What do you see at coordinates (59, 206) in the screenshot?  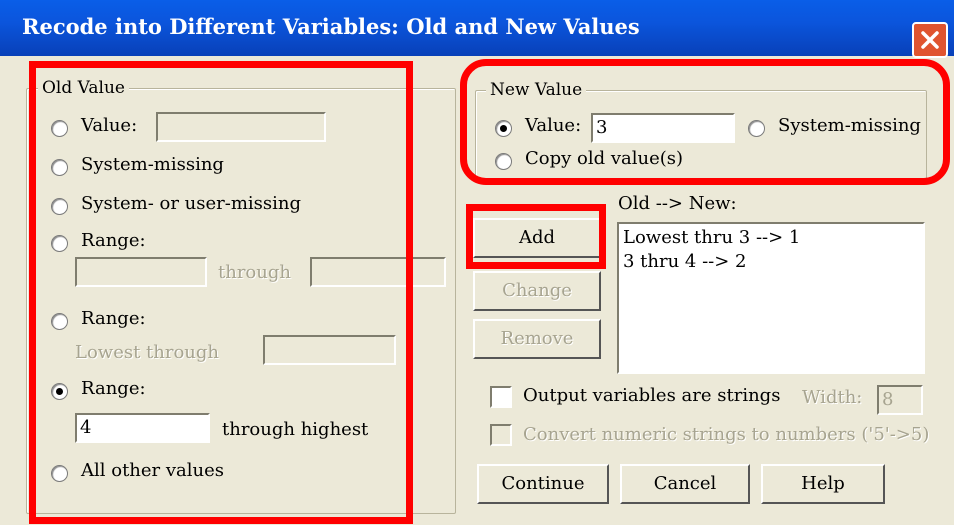 I see `old-system-or-user-missing-radio` at bounding box center [59, 206].